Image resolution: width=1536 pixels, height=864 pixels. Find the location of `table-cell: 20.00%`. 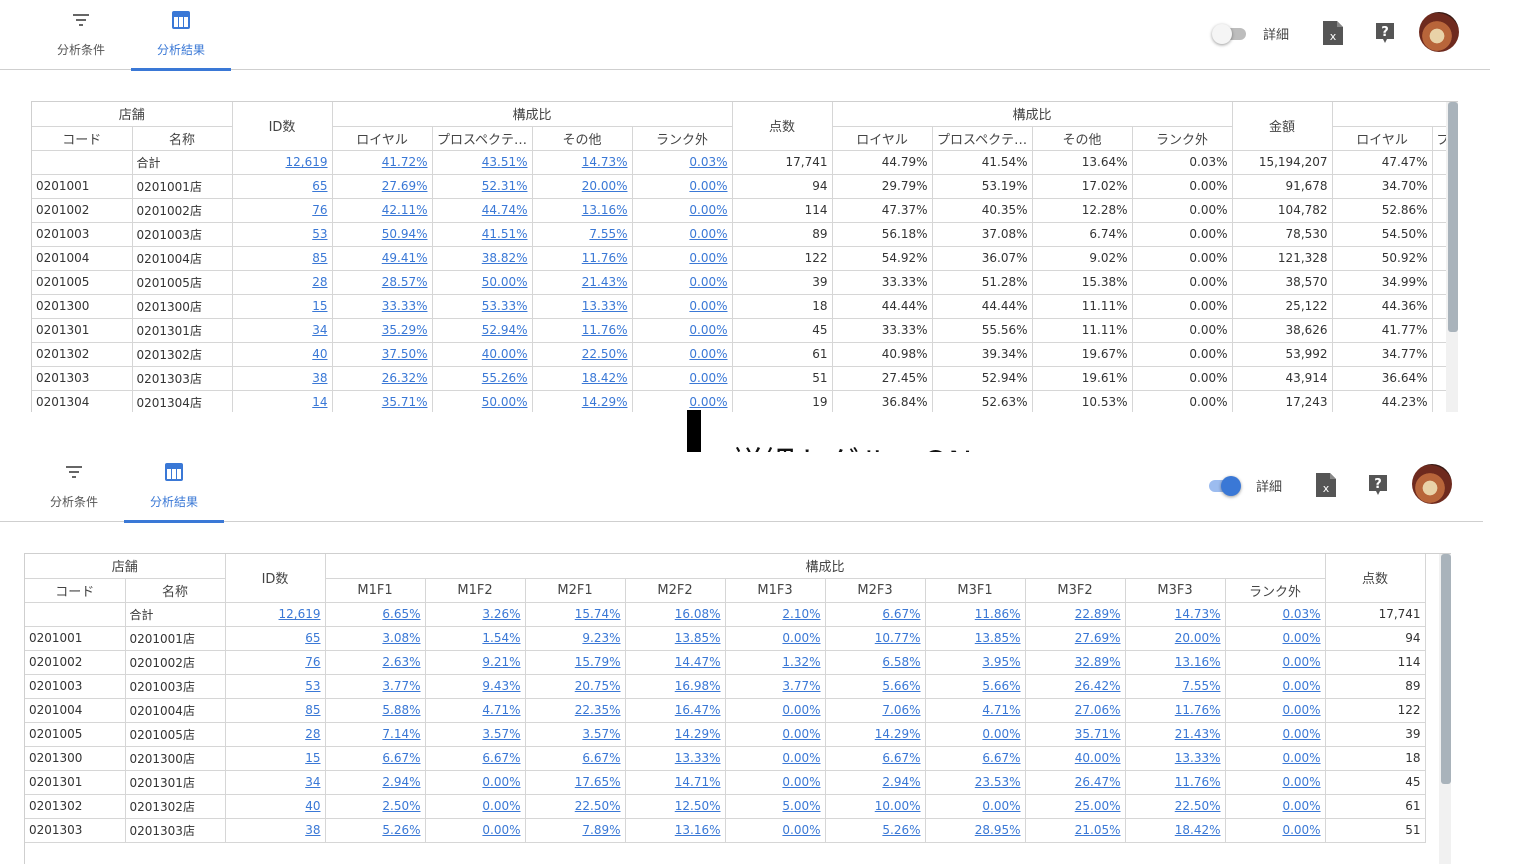

table-cell: 20.00% is located at coordinates (1175, 638).